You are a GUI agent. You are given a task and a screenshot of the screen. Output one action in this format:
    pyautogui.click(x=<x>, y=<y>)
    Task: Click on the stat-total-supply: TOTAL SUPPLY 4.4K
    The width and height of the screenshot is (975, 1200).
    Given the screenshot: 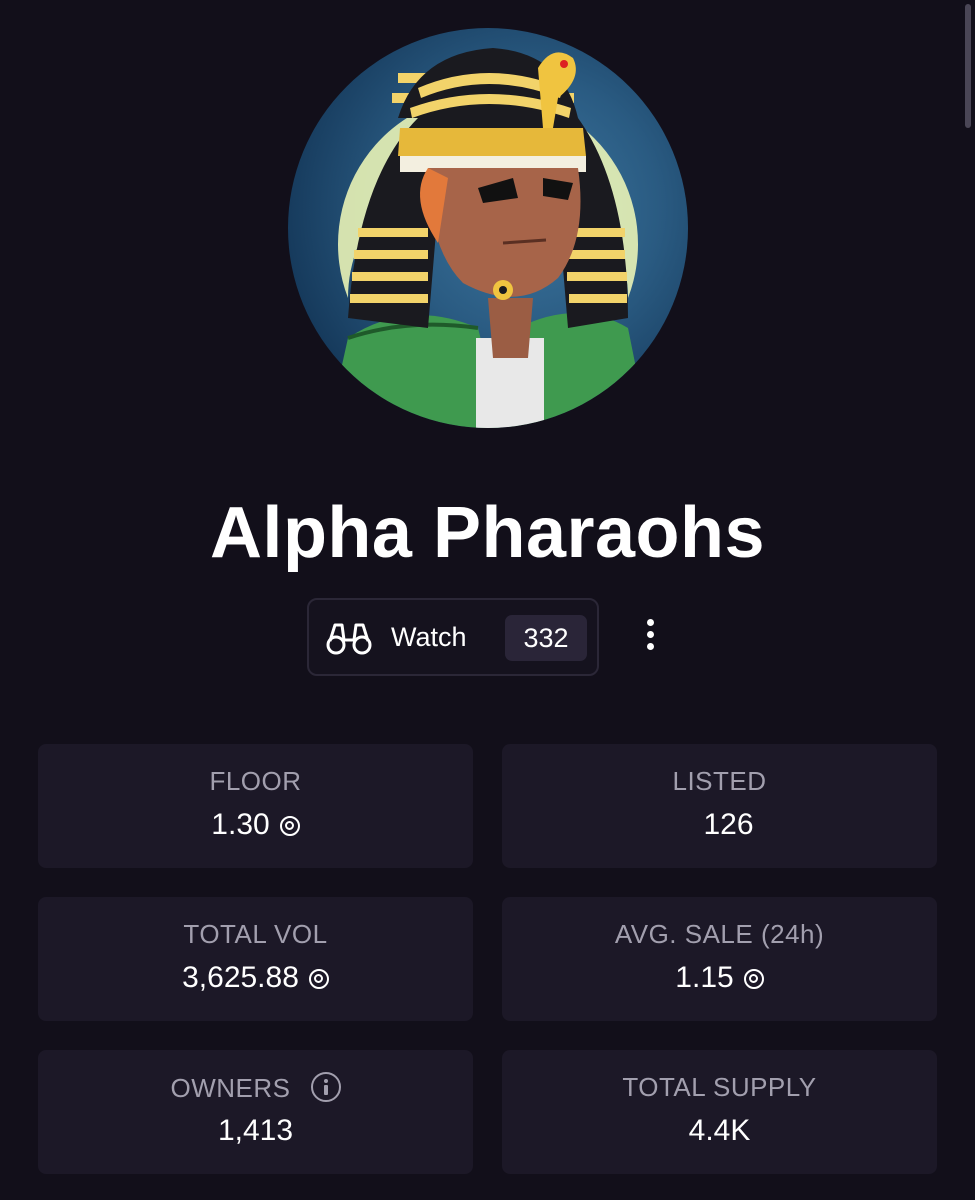 What is the action you would take?
    pyautogui.click(x=719, y=1112)
    